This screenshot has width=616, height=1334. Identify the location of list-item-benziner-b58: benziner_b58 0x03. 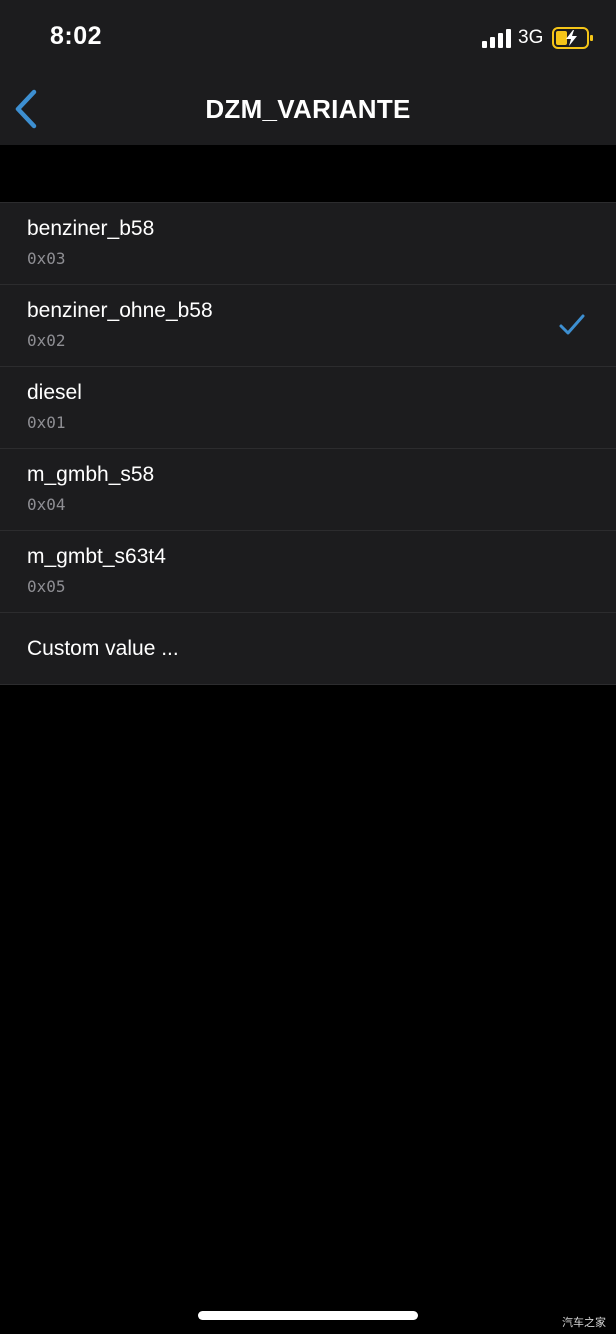
(308, 244).